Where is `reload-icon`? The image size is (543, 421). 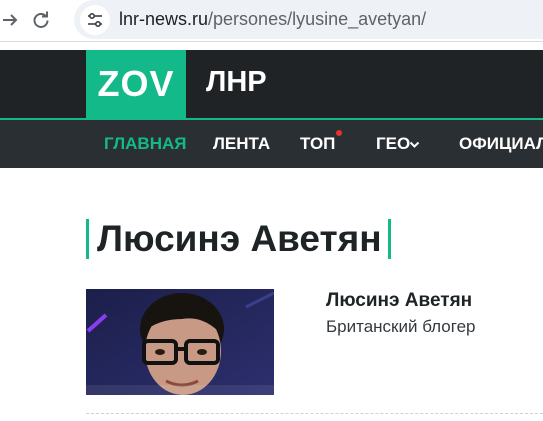
reload-icon is located at coordinates (41, 19).